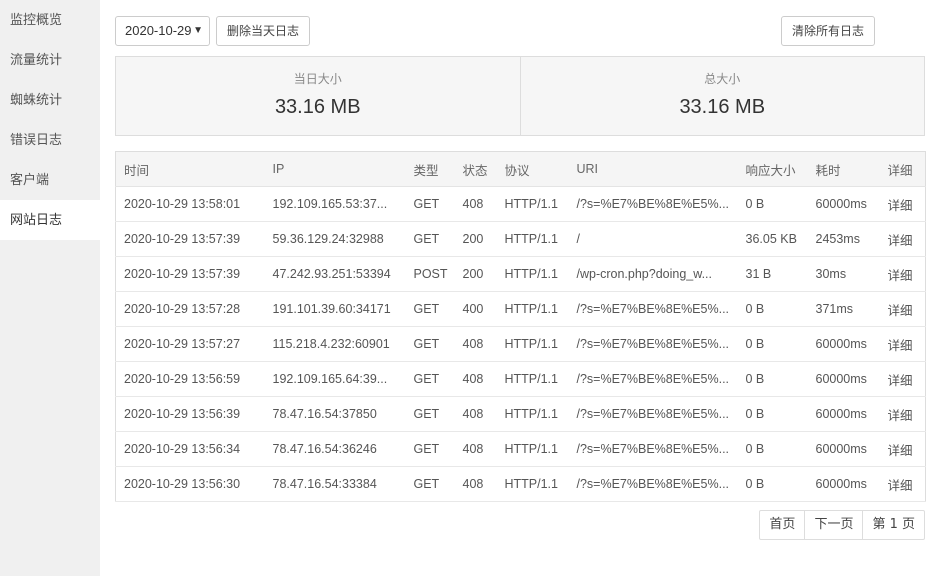 The width and height of the screenshot is (940, 576). What do you see at coordinates (532, 169) in the screenshot?
I see `column-header-protocol: 协议` at bounding box center [532, 169].